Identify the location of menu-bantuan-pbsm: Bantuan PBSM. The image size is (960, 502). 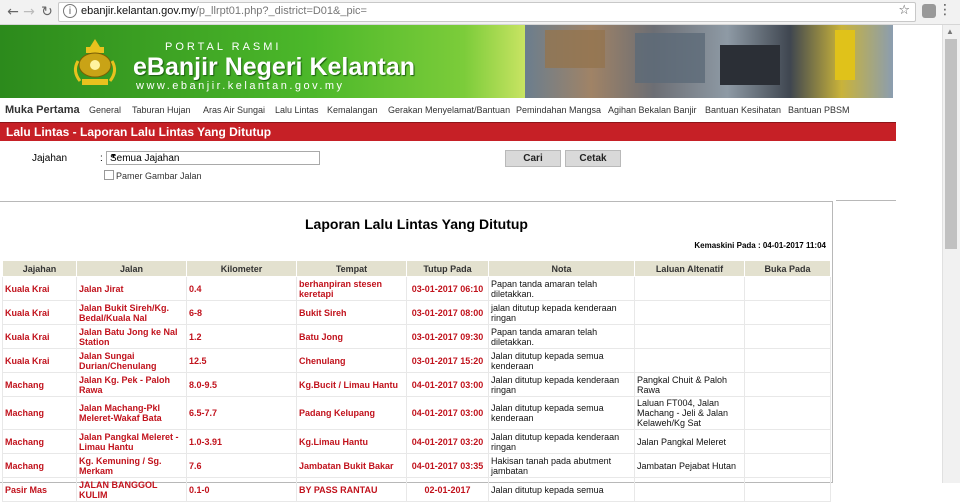
(819, 110).